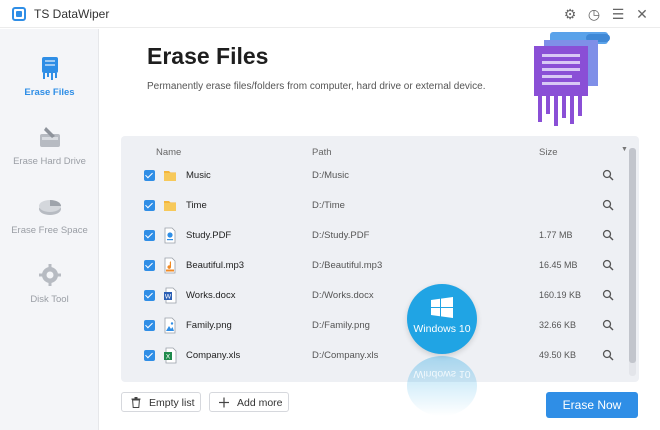 This screenshot has width=660, height=430. I want to click on file-size: 32.66 KB, so click(558, 325).